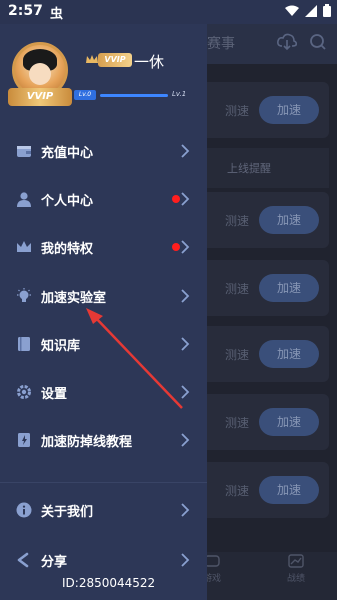 The image size is (337, 600). I want to click on menu-item-about-us: 关于我们, so click(103, 510).